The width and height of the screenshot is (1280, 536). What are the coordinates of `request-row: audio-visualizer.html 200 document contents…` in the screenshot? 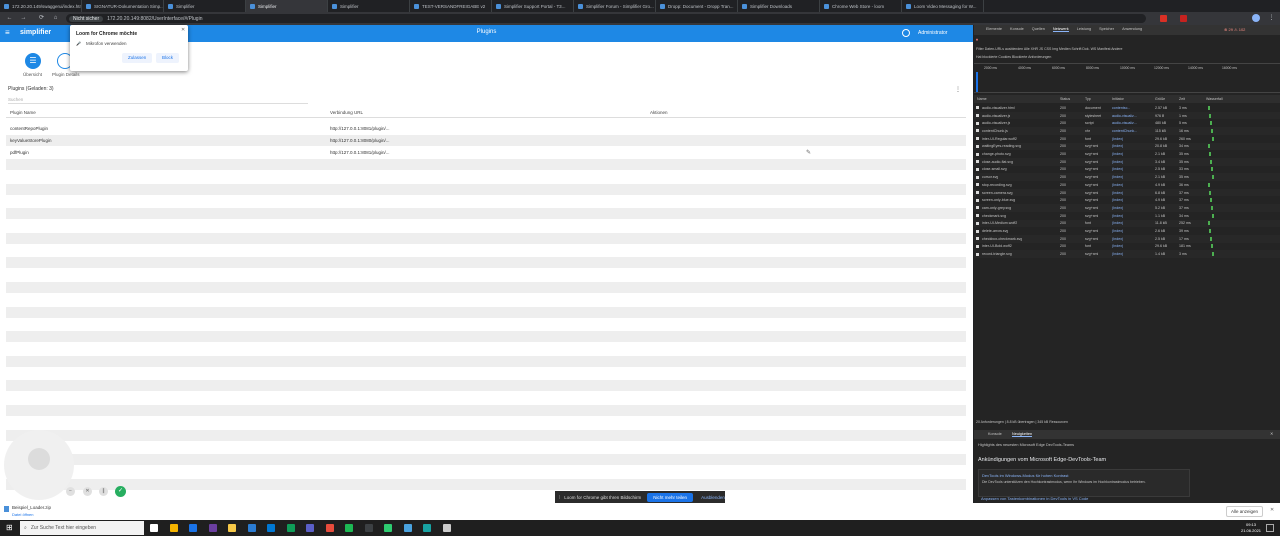 It's located at (1127, 108).